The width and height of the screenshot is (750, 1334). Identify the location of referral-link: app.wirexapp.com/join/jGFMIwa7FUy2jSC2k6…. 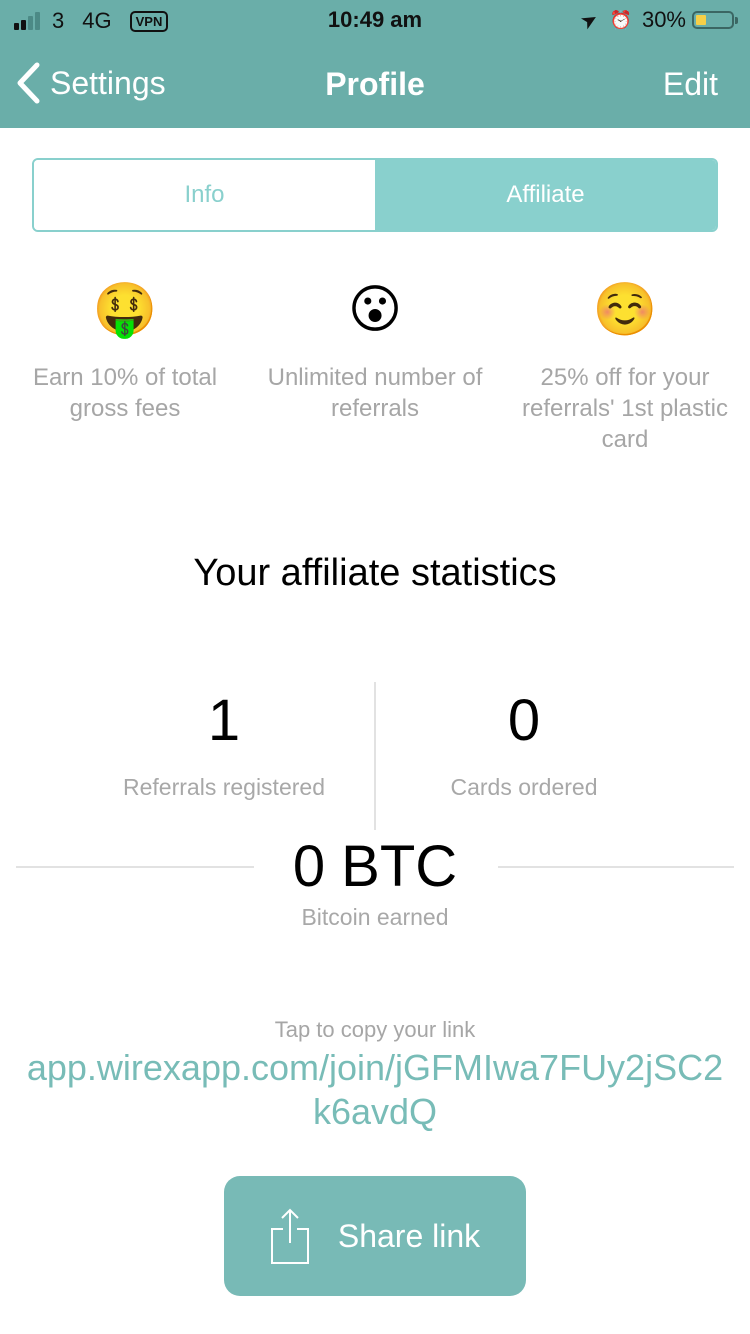
(375, 1090).